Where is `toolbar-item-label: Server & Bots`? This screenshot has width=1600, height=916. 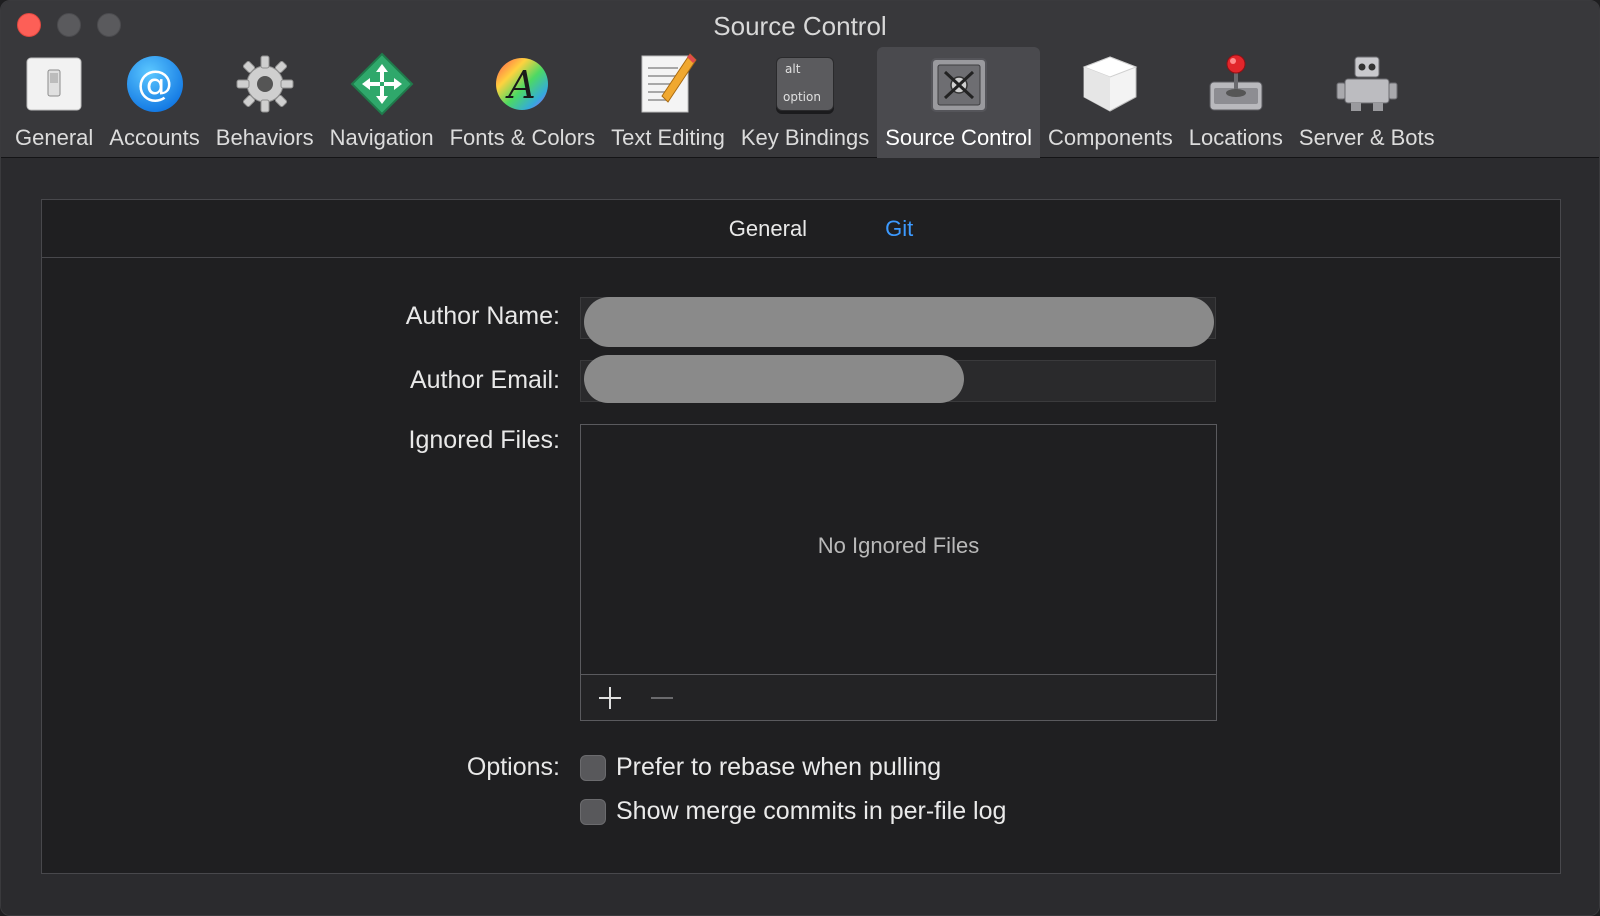 toolbar-item-label: Server & Bots is located at coordinates (1366, 137).